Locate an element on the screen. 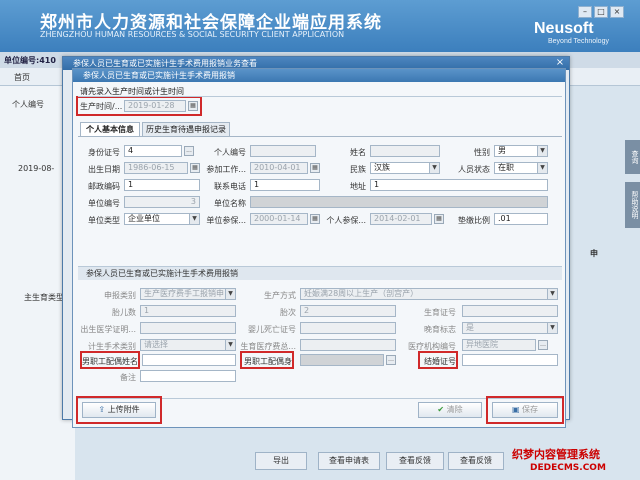 The width and height of the screenshot is (640, 480). parity-input: 2 is located at coordinates (348, 311).